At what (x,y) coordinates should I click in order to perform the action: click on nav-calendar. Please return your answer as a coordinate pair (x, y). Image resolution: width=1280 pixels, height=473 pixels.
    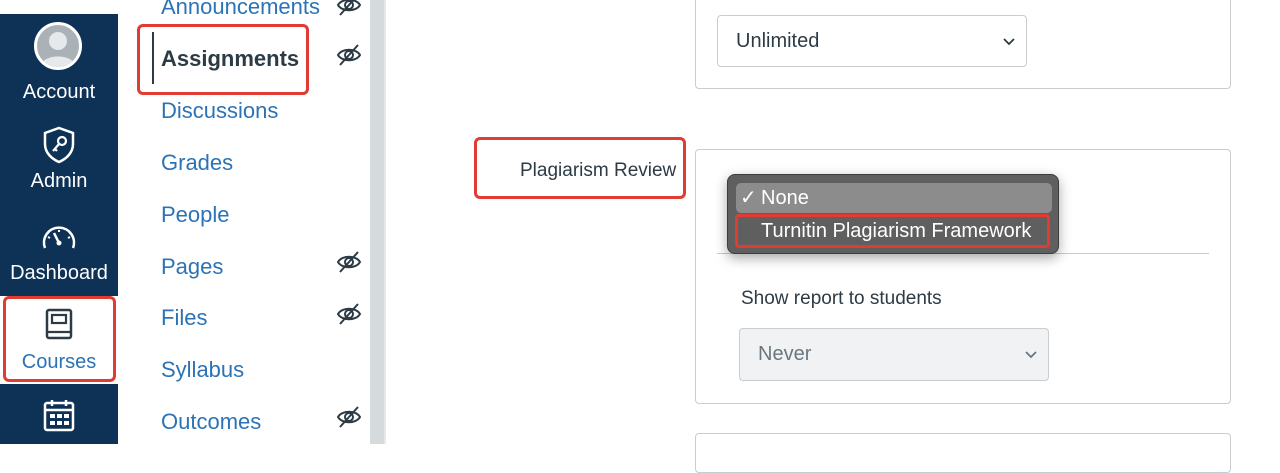
    Looking at the image, I should click on (59, 414).